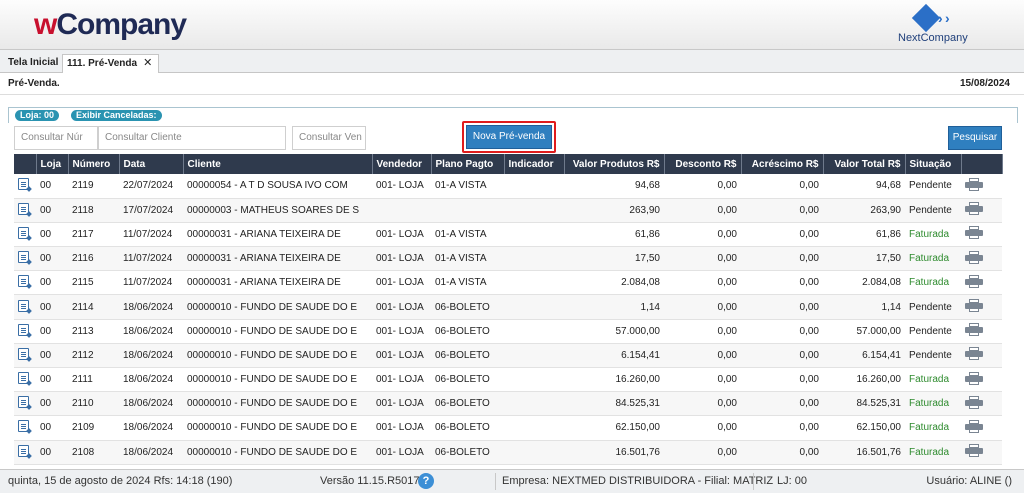 This screenshot has width=1024, height=493. What do you see at coordinates (37, 115) in the screenshot?
I see `loja-badge: Loja: 00` at bounding box center [37, 115].